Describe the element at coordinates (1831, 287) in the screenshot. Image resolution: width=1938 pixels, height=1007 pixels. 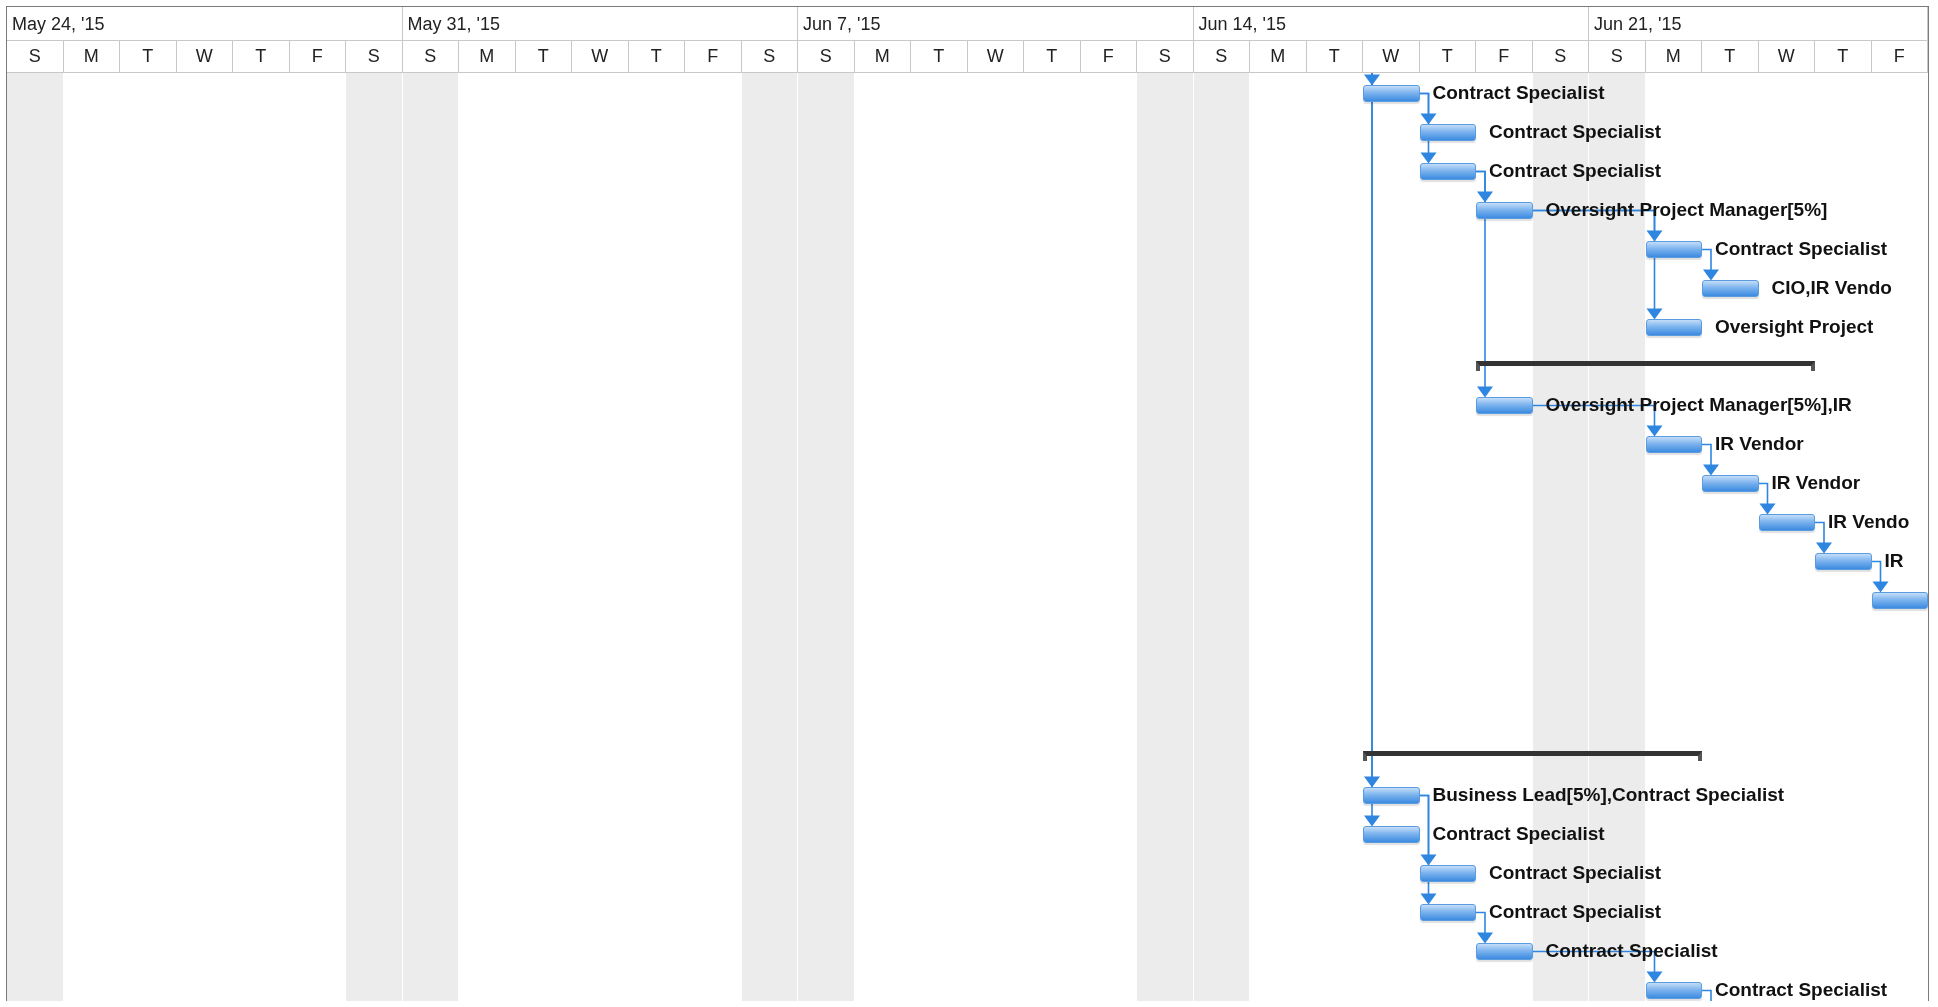
I see `resource-label: CIO,IR Vendo` at that location.